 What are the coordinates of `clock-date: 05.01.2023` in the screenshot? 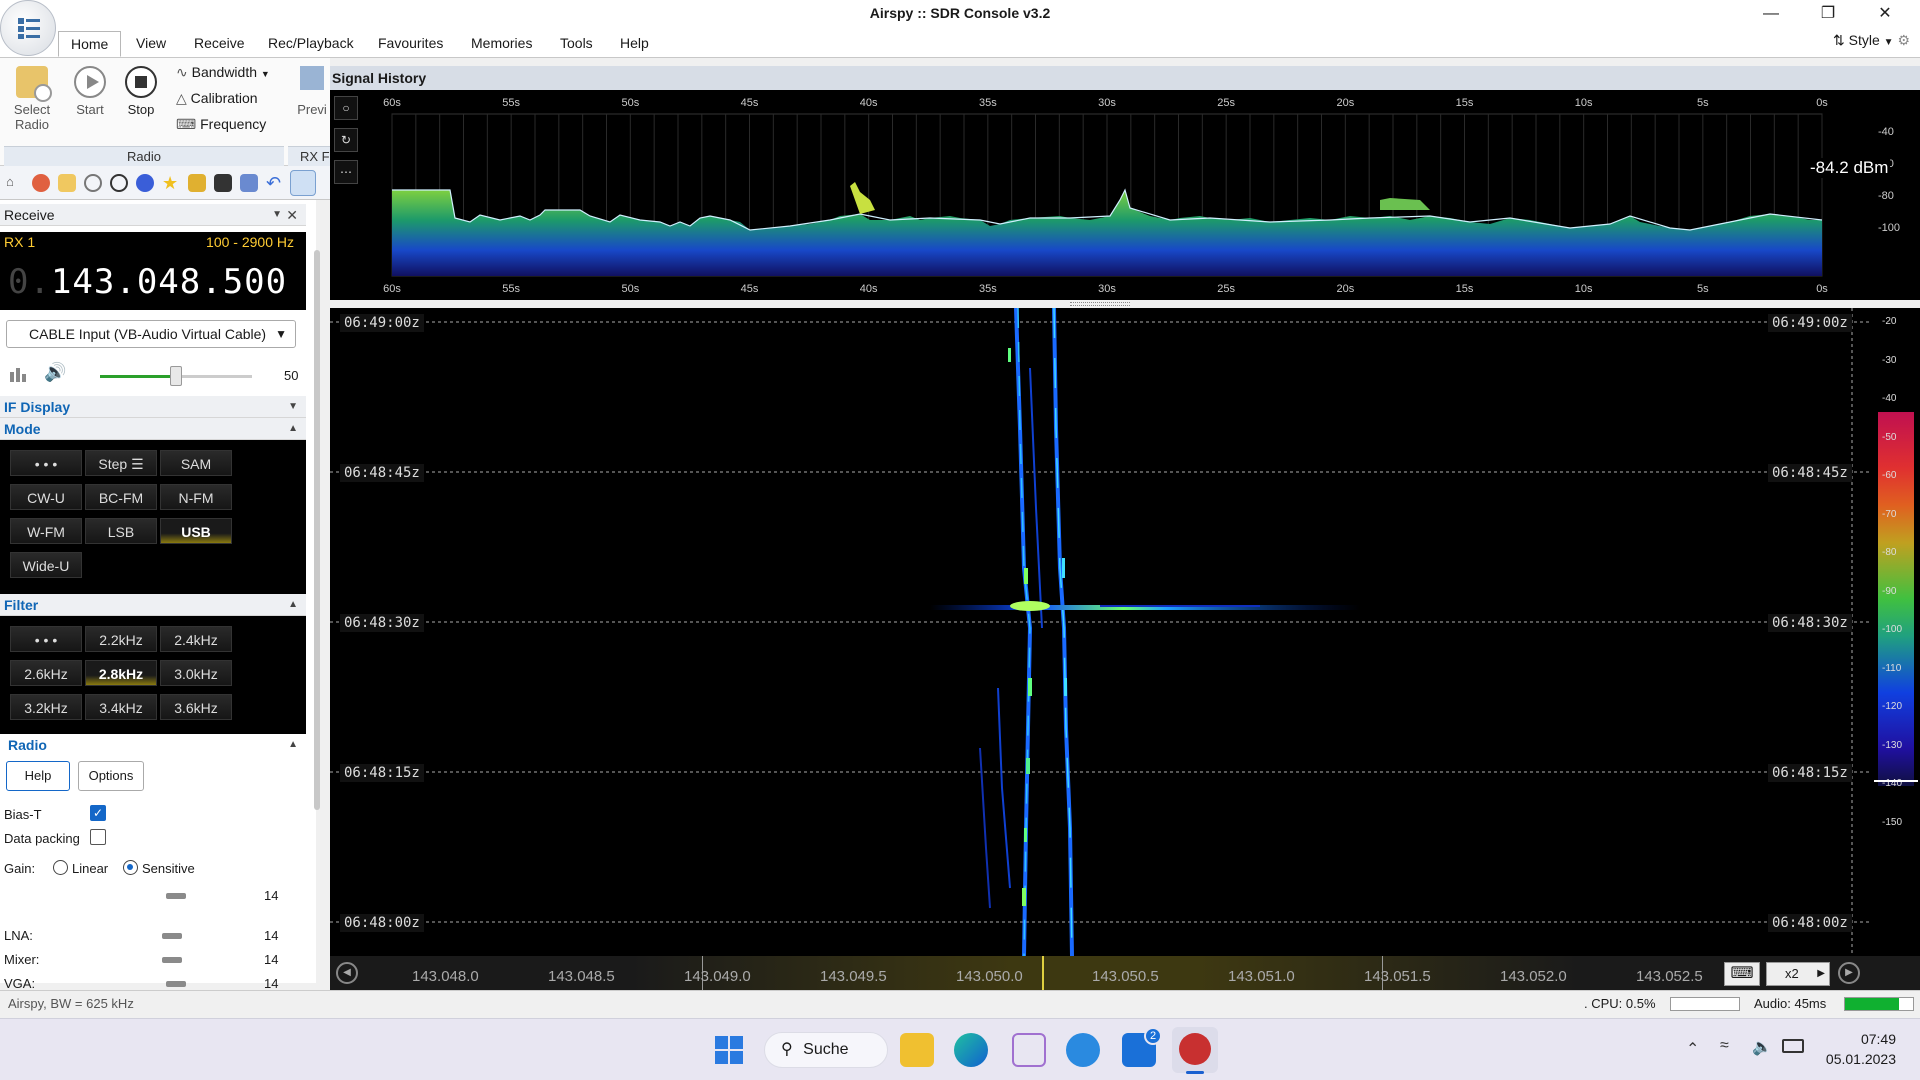 It's located at (1856, 1059).